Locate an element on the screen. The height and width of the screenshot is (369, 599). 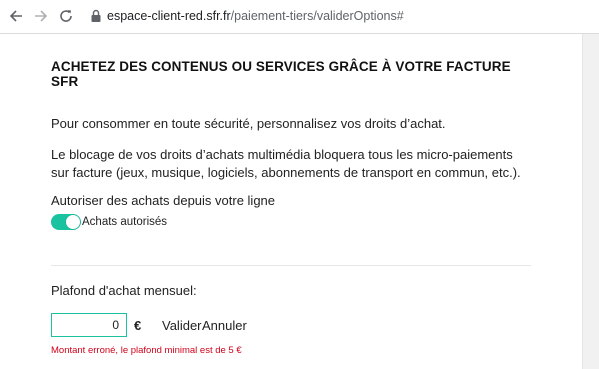
plafond-label: Plafond d'achat mensuel: is located at coordinates (124, 290).